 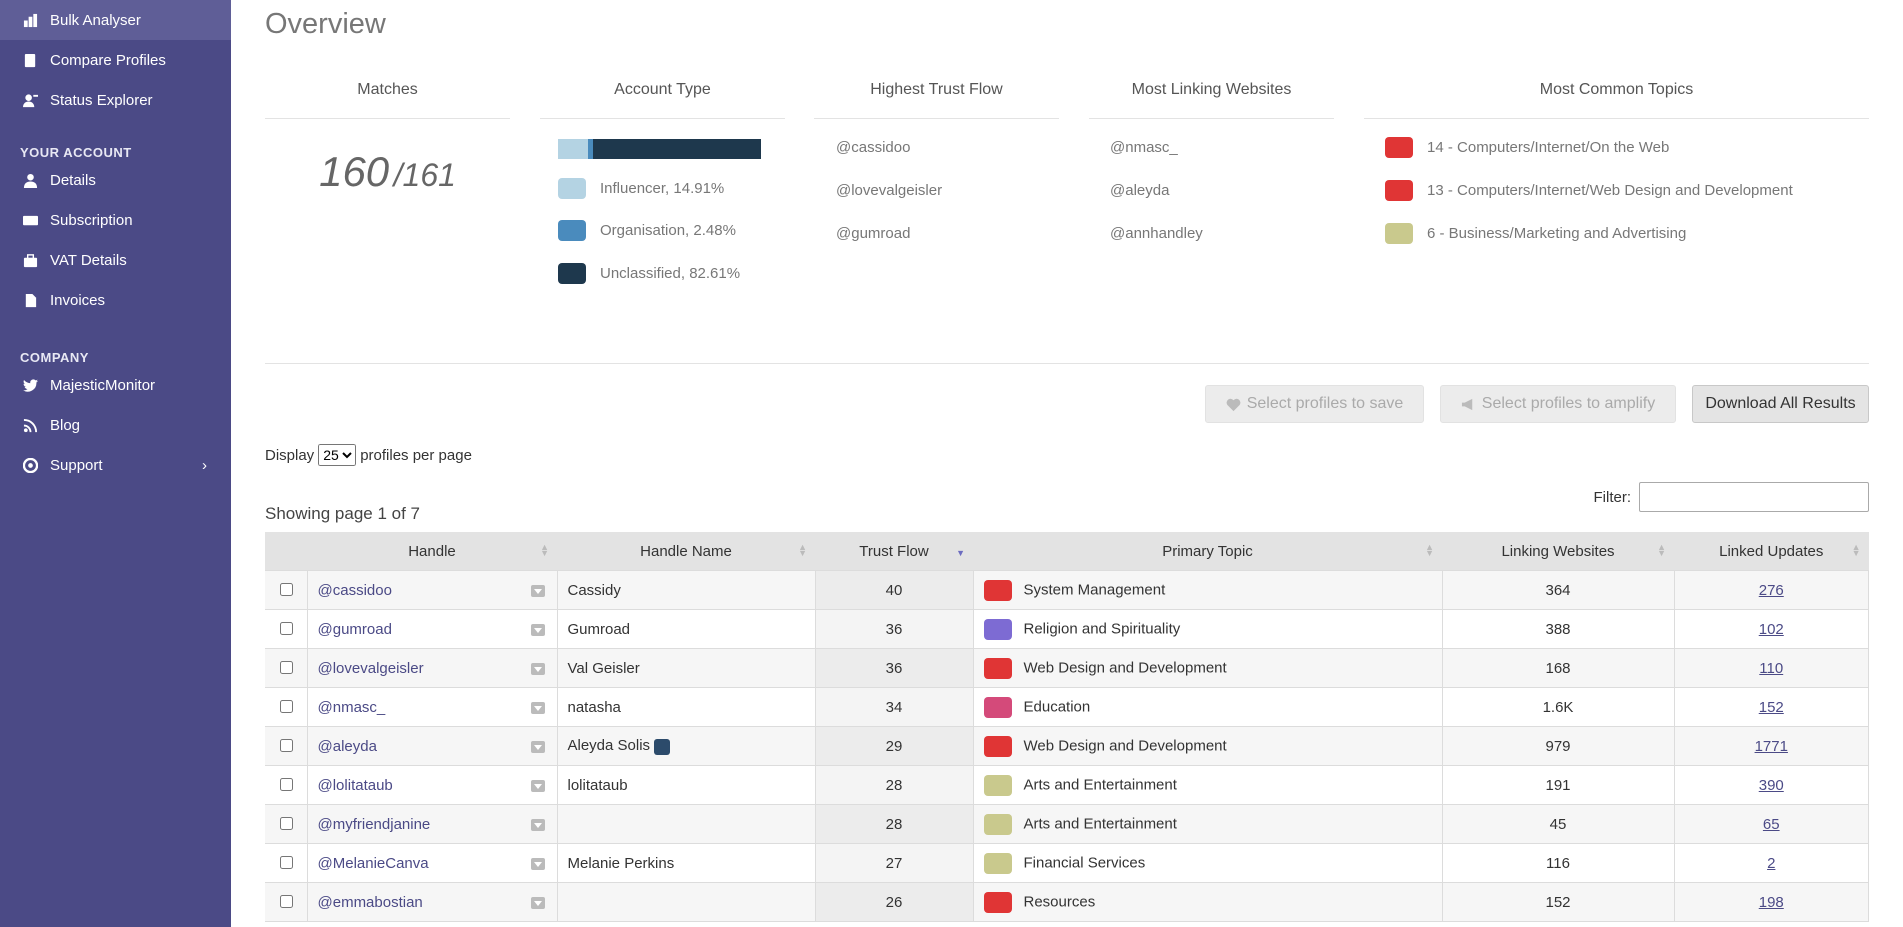 What do you see at coordinates (1144, 147) in the screenshot?
I see `linking-item: @nmasc_` at bounding box center [1144, 147].